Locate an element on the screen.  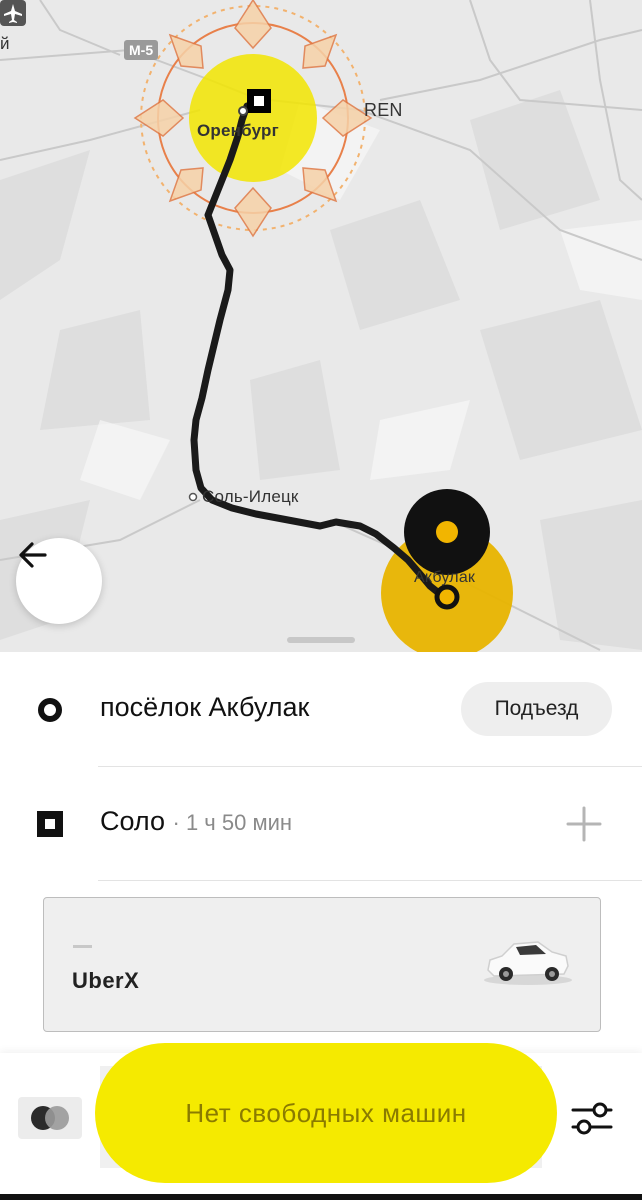
road-badge: M-5 is located at coordinates (141, 50).